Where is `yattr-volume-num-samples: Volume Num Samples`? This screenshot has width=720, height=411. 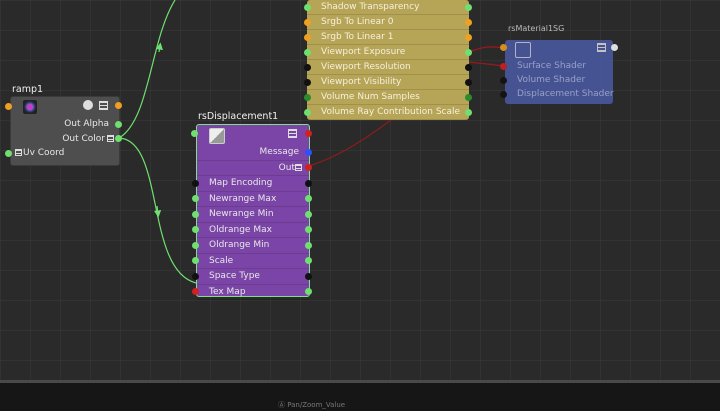 yattr-volume-num-samples: Volume Num Samples is located at coordinates (388, 97).